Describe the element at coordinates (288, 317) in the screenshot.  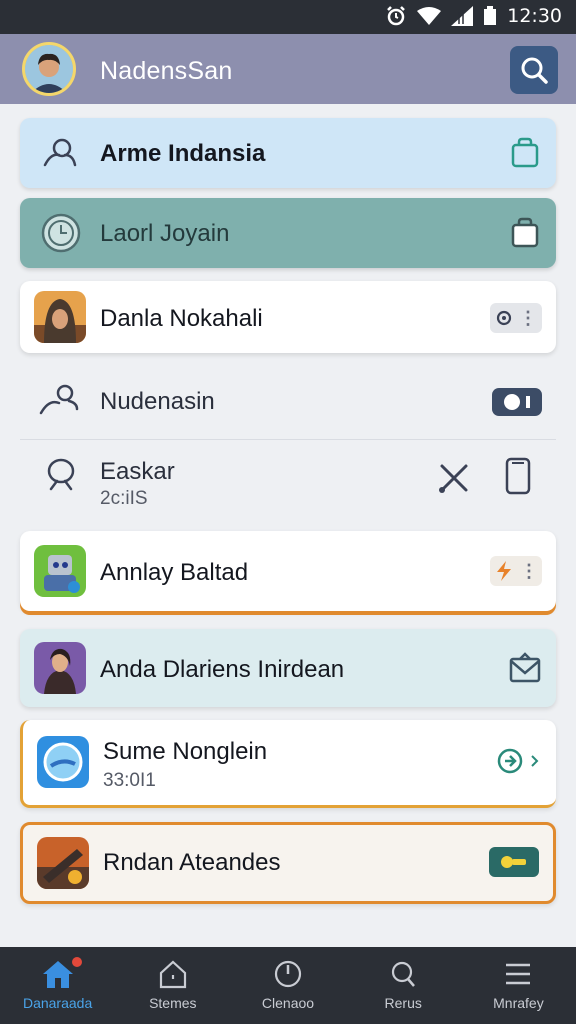
I see `list-item: Danla Nokahali ⋮` at that location.